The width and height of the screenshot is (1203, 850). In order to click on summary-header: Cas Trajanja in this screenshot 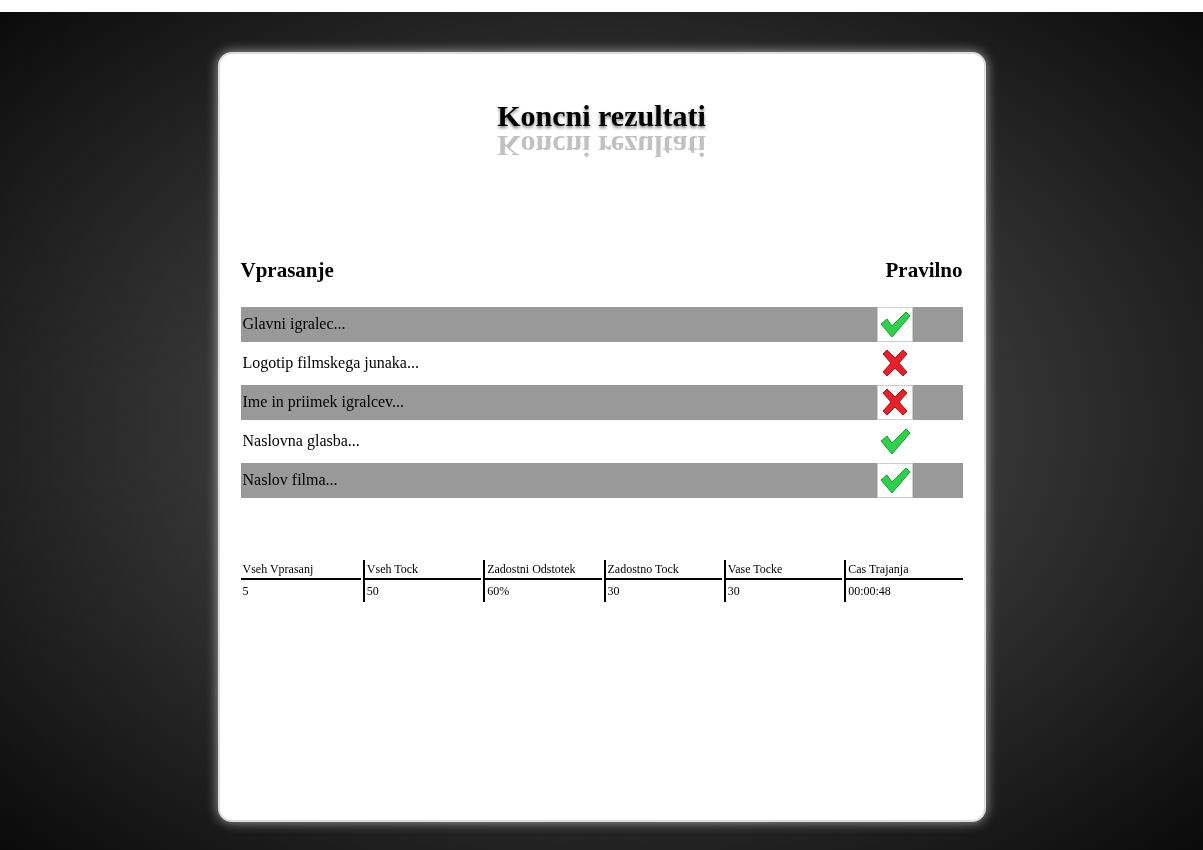, I will do `click(903, 569)`.